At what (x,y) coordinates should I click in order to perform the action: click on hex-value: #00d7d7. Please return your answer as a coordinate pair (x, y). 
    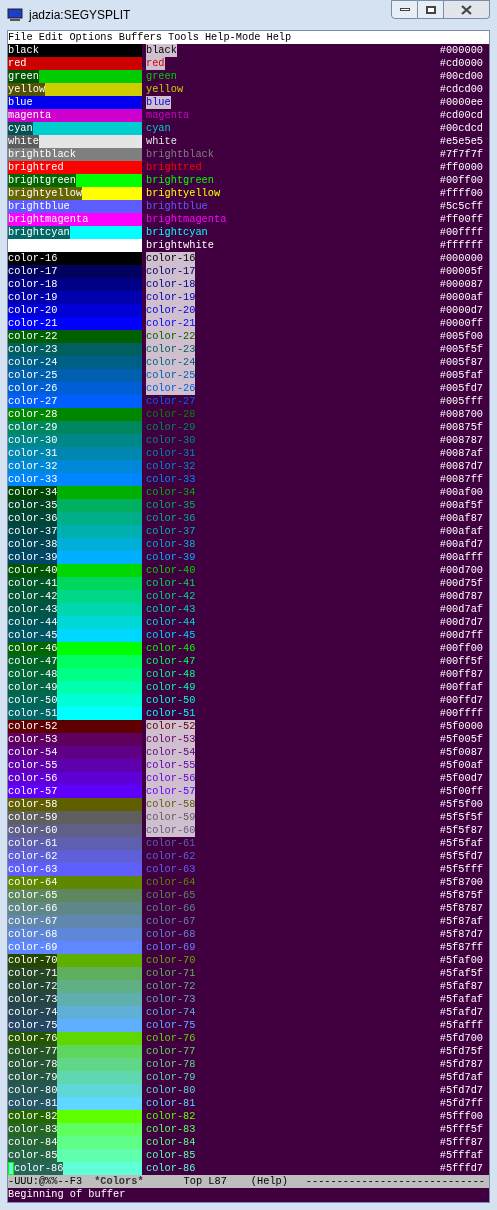
    Looking at the image, I should click on (461, 622).